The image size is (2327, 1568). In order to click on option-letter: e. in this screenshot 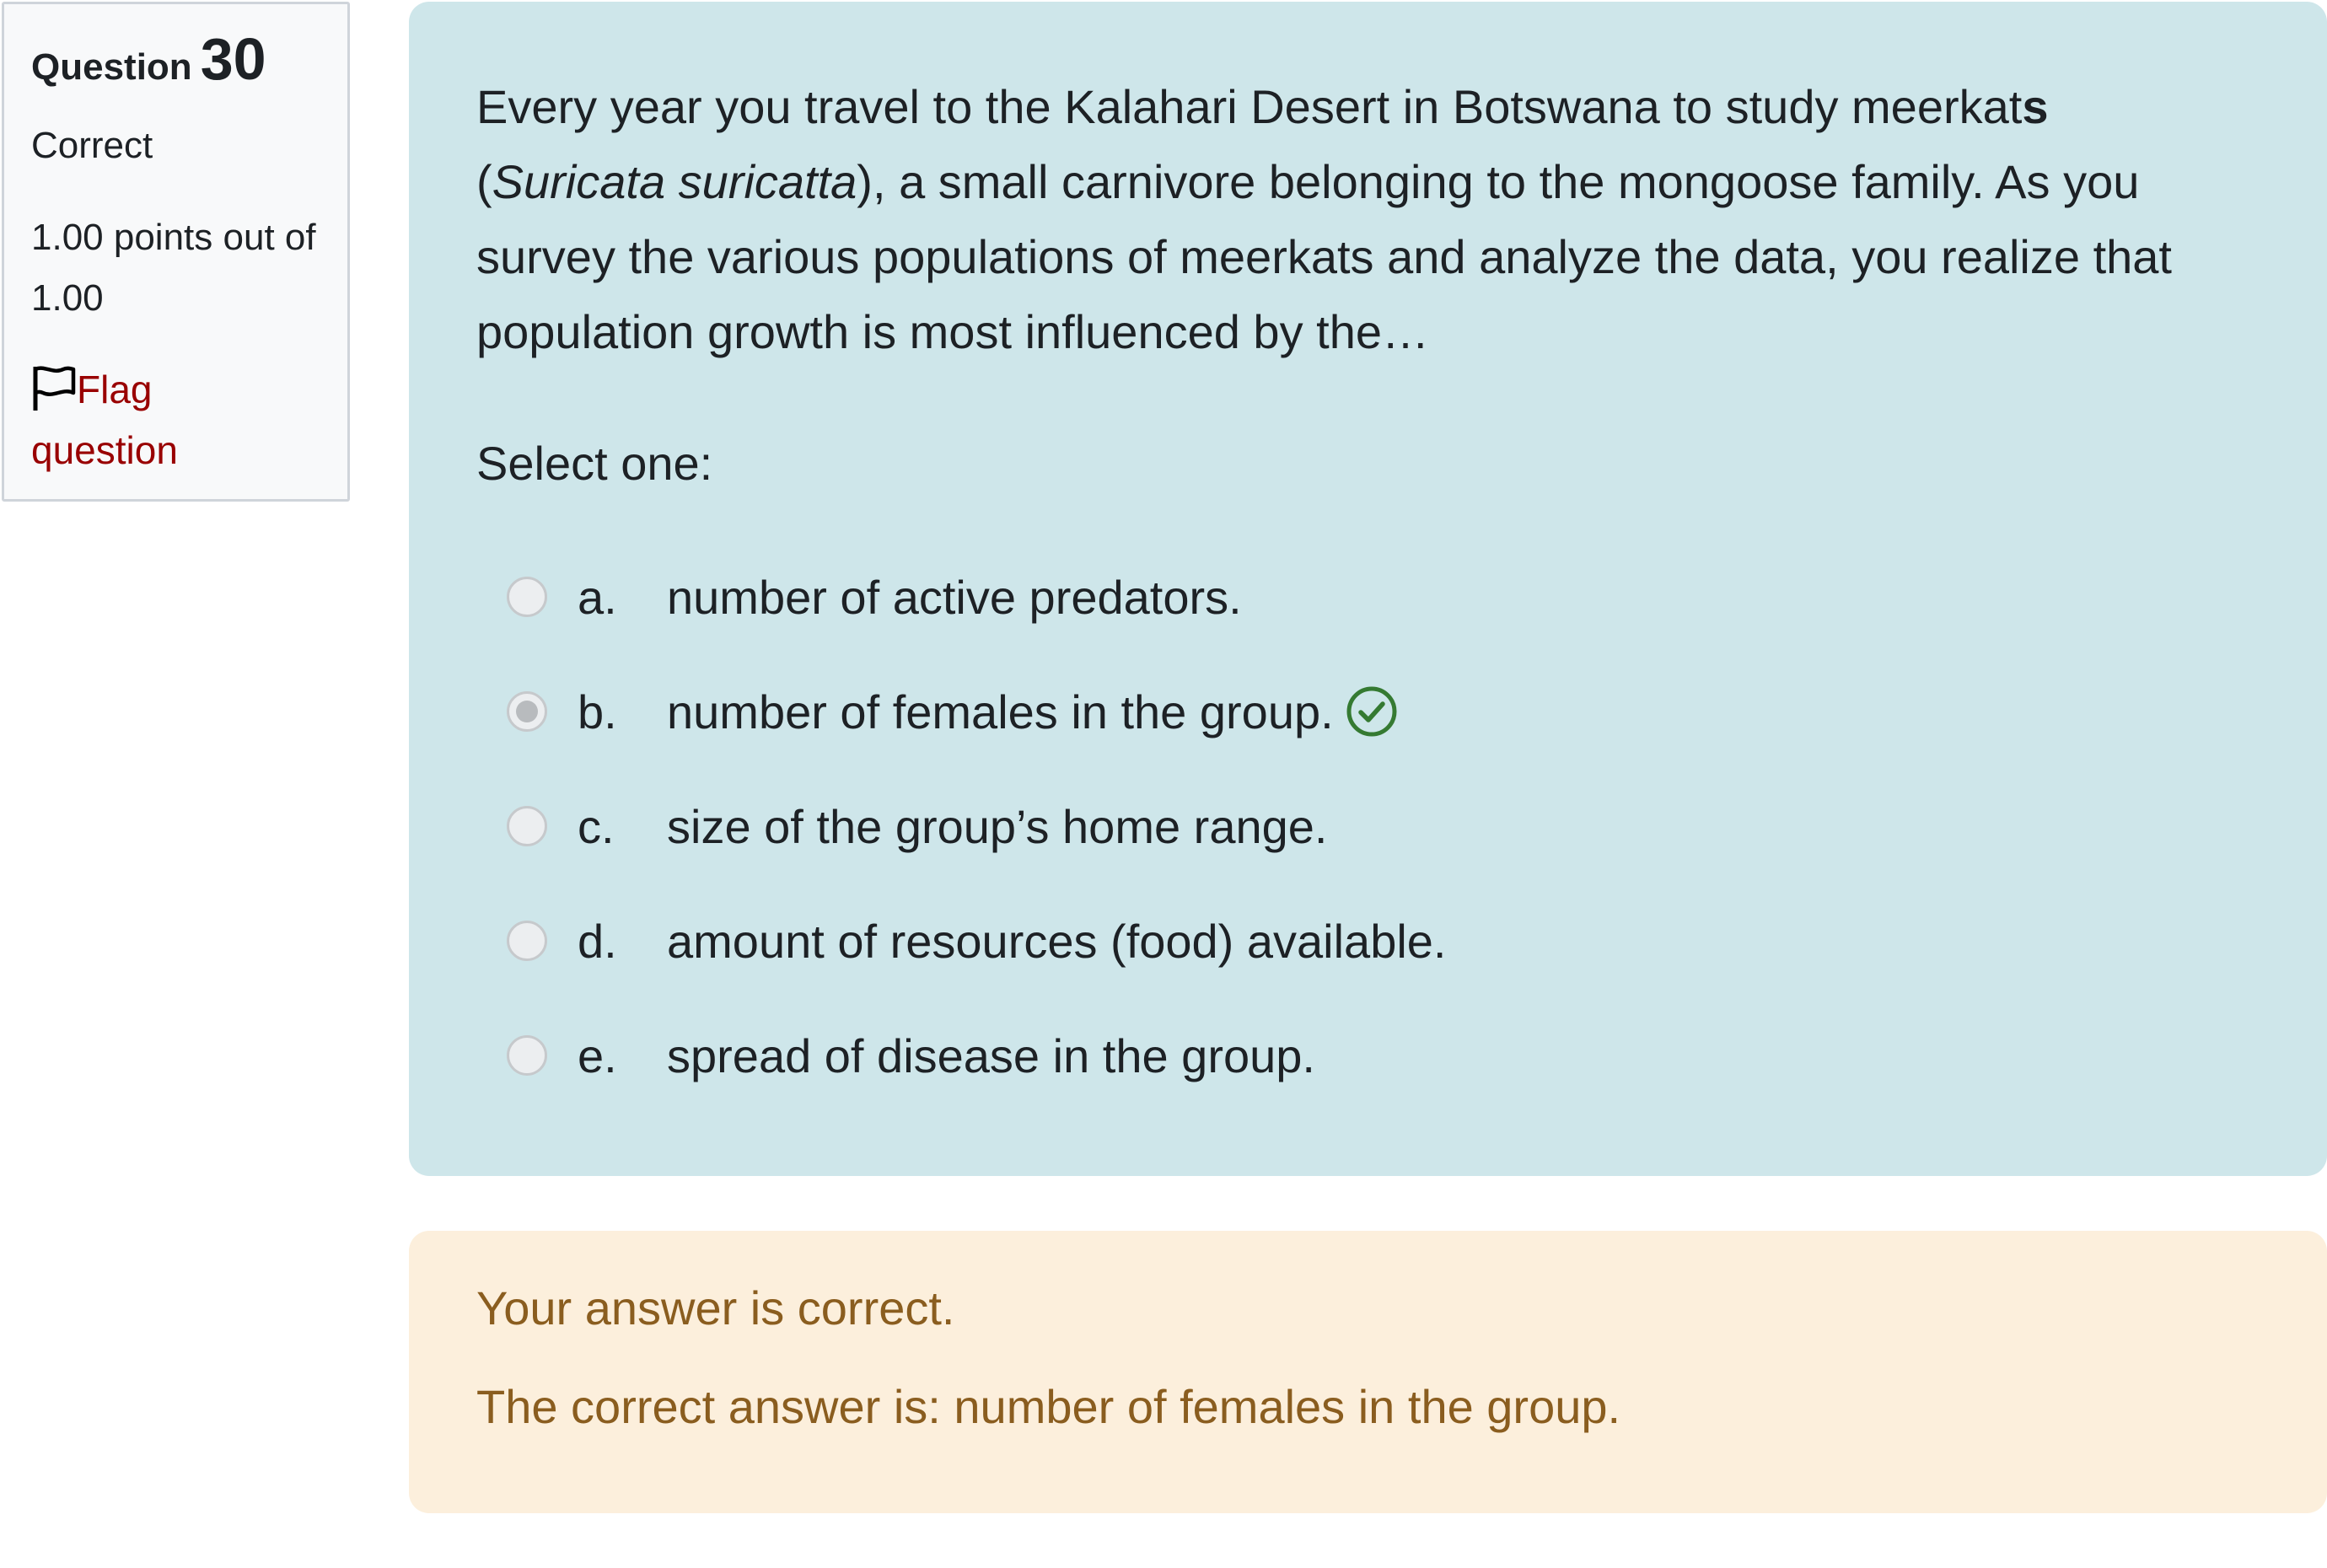, I will do `click(597, 1055)`.